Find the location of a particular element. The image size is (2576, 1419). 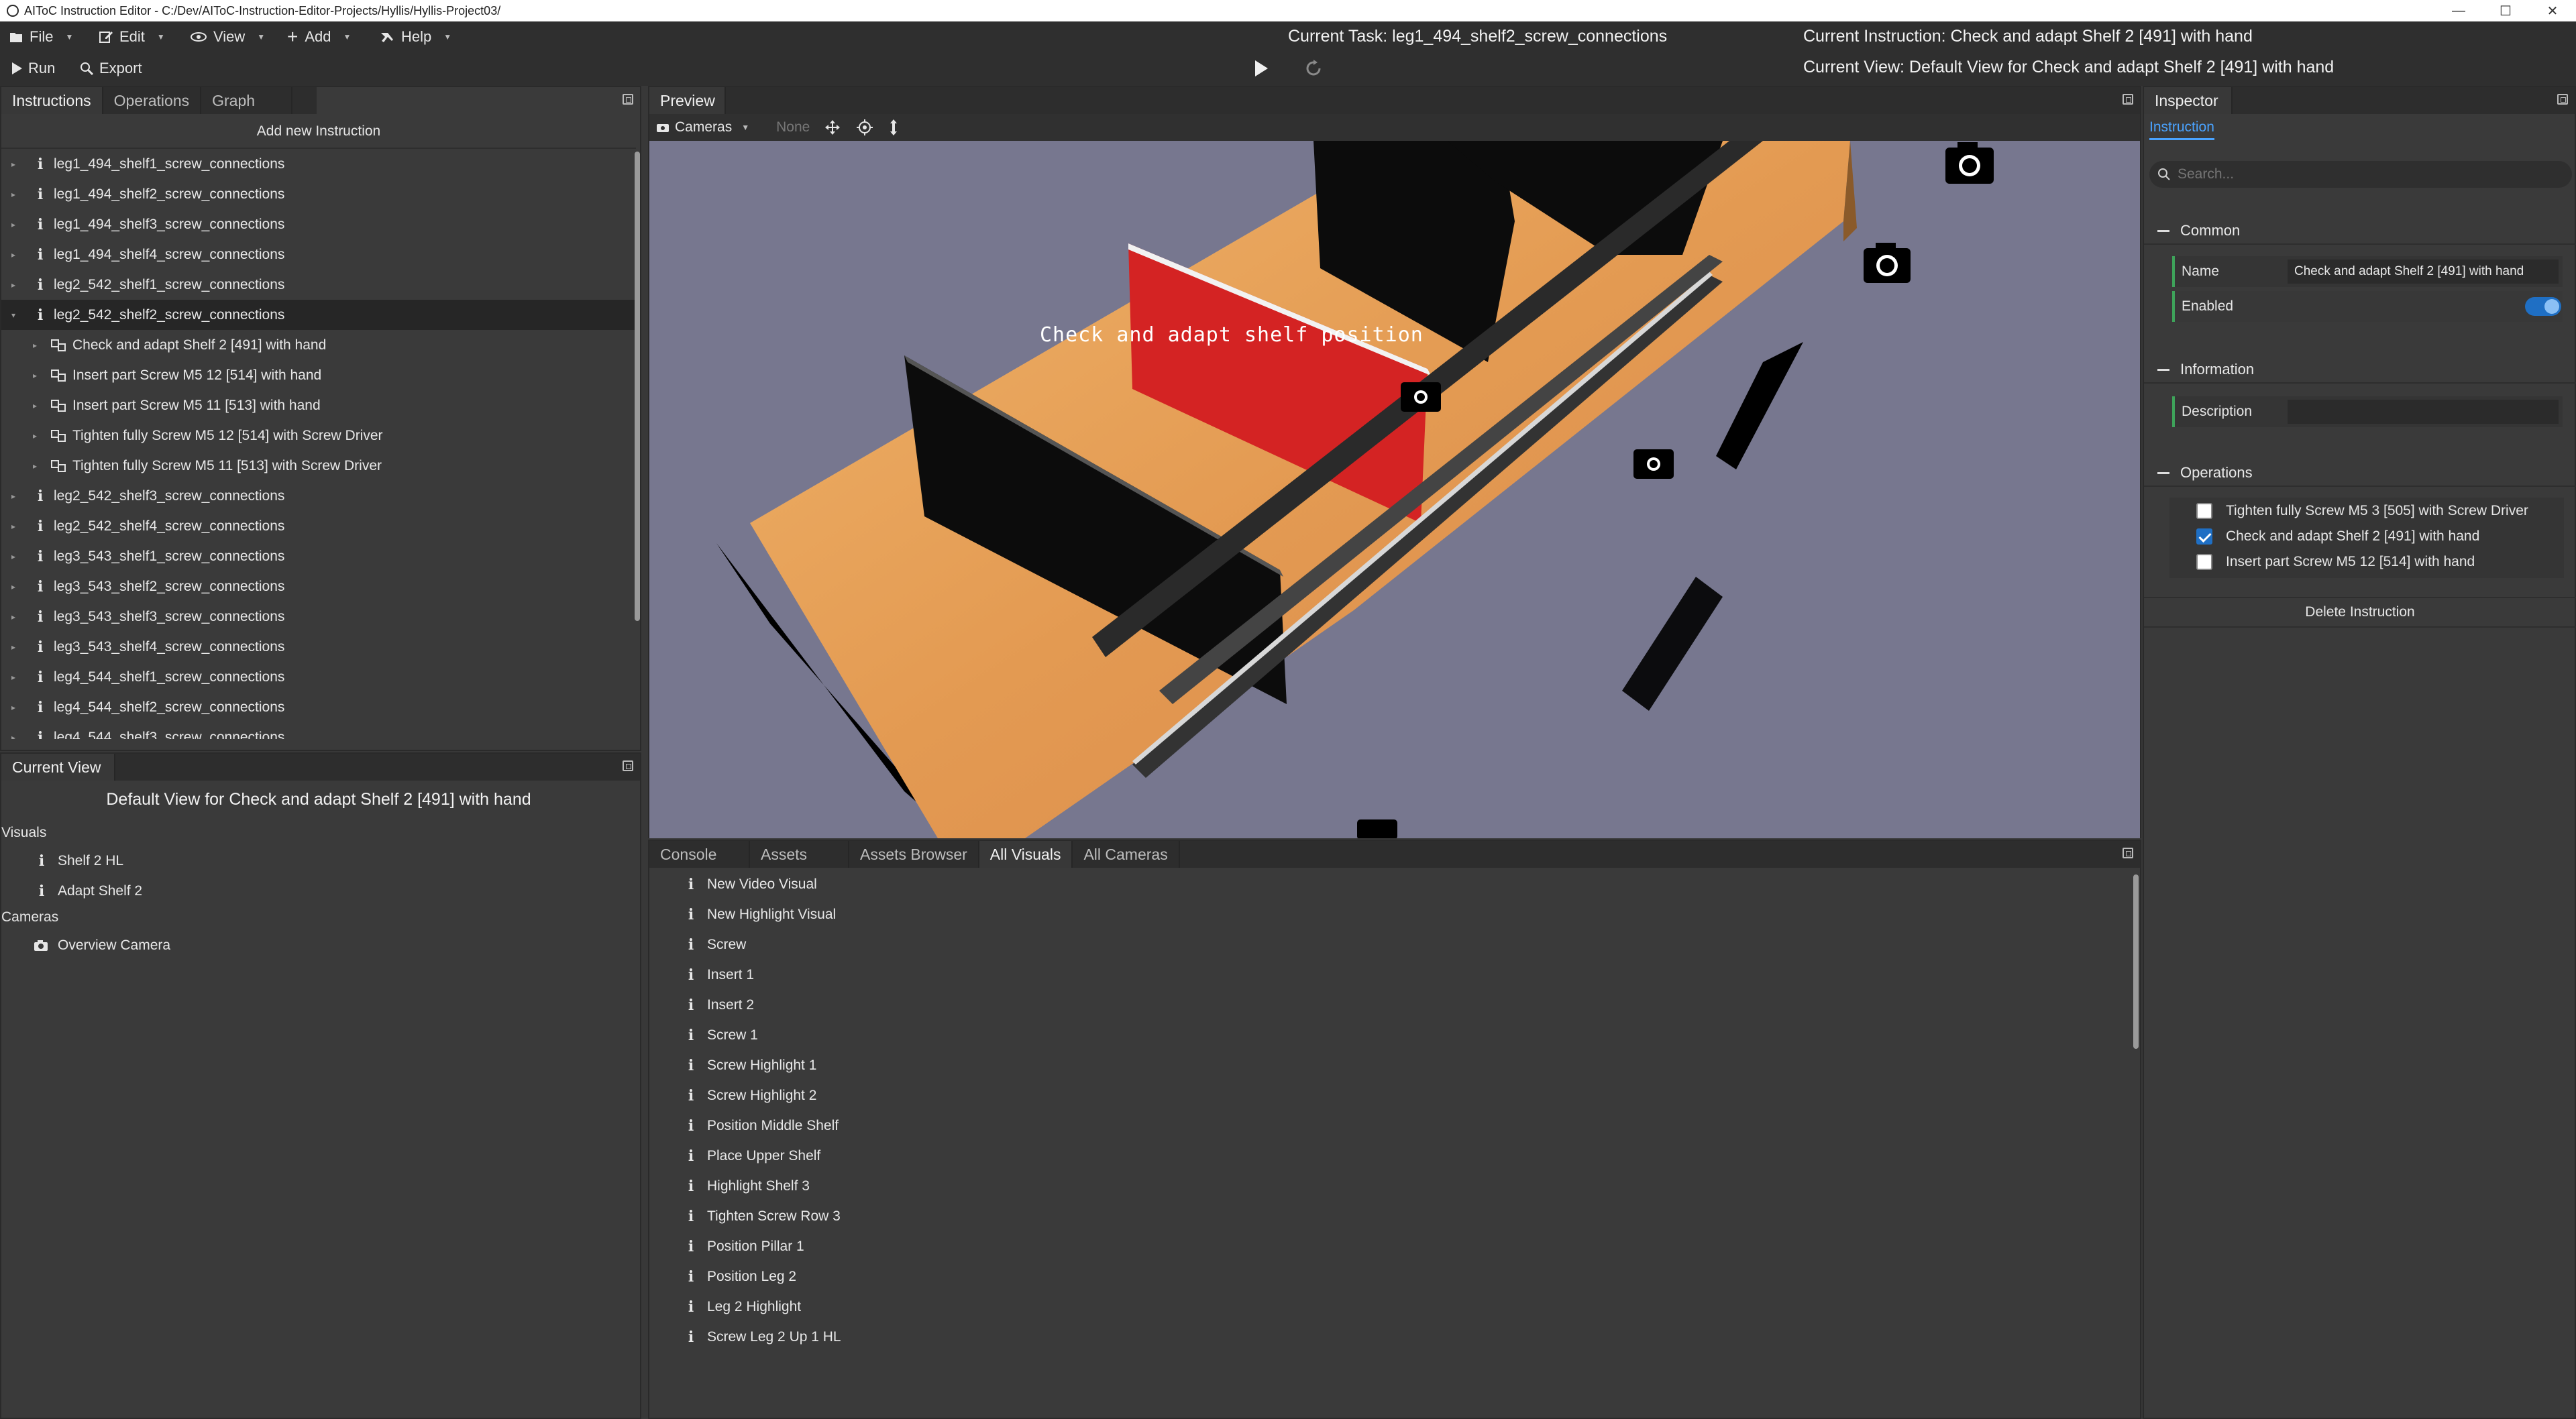

tree-task-item: ▸ i leg3_543_shelf1_screw_connections is located at coordinates (318, 556).